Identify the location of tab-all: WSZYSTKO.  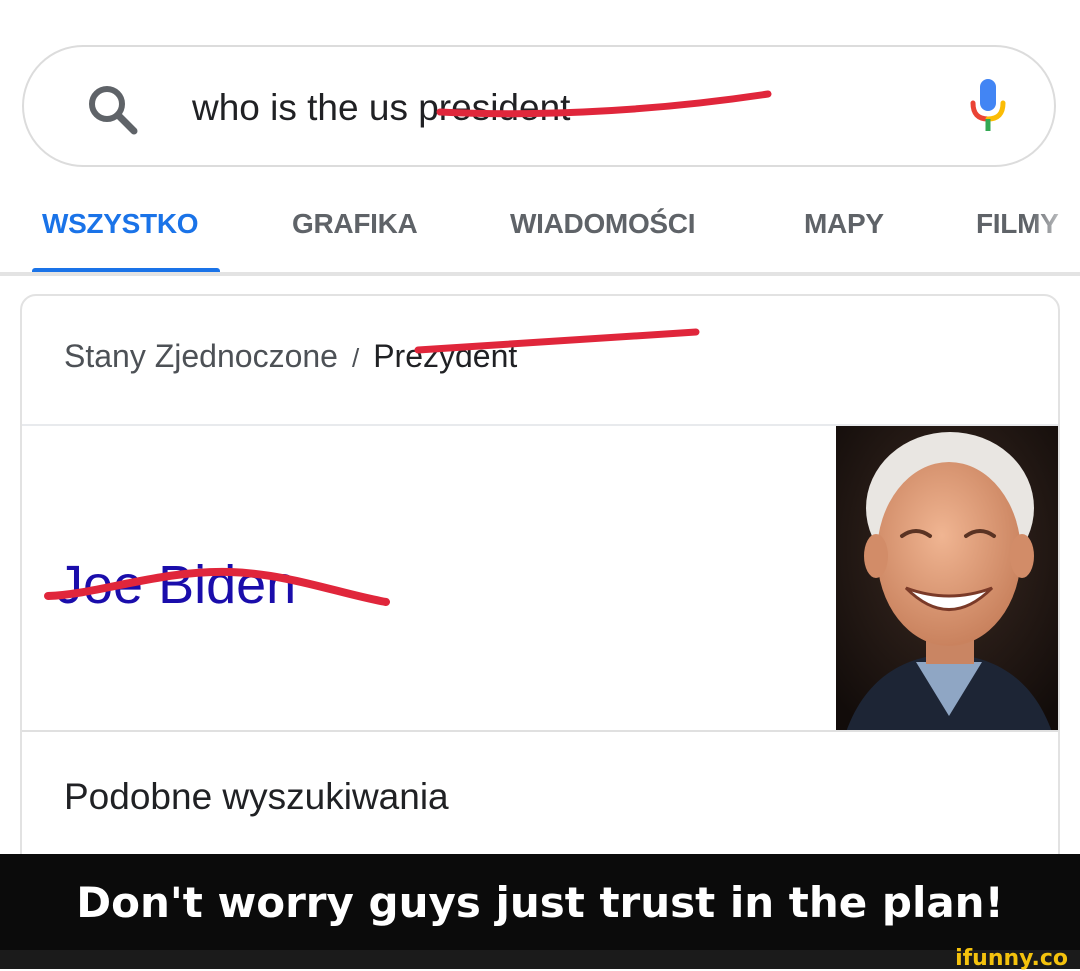
(120, 224).